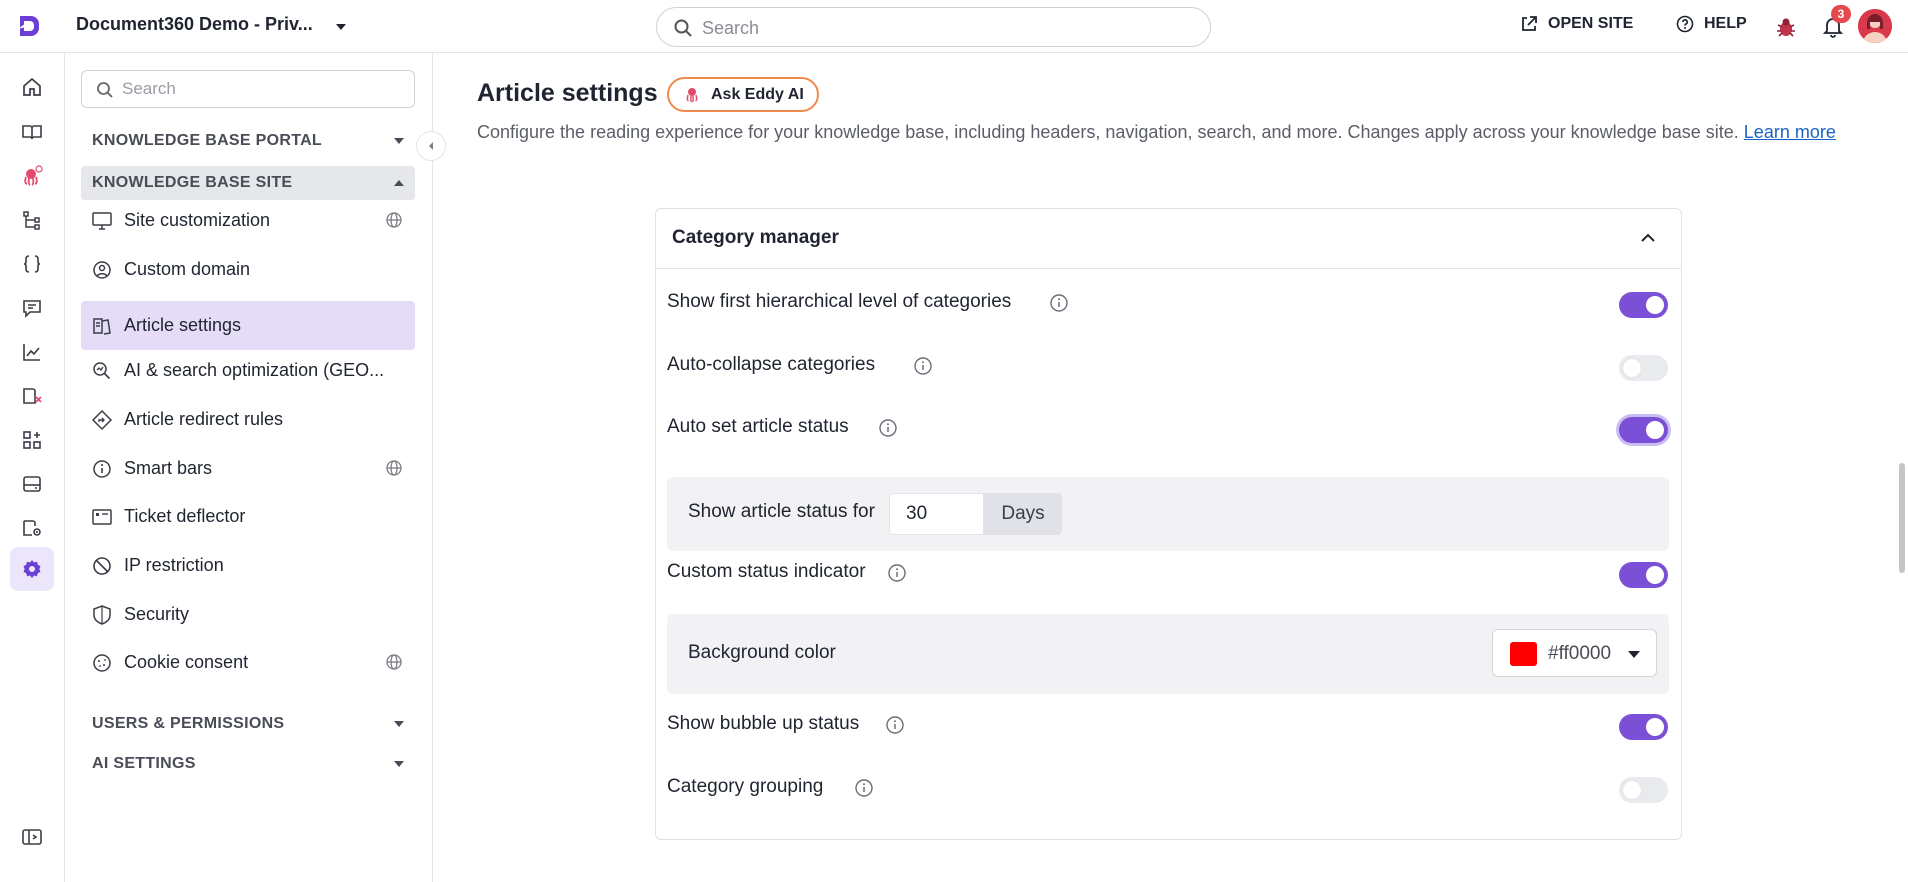 The image size is (1908, 882). What do you see at coordinates (248, 516) in the screenshot?
I see `nav-item-ticket-deflector: Ticket deflector` at bounding box center [248, 516].